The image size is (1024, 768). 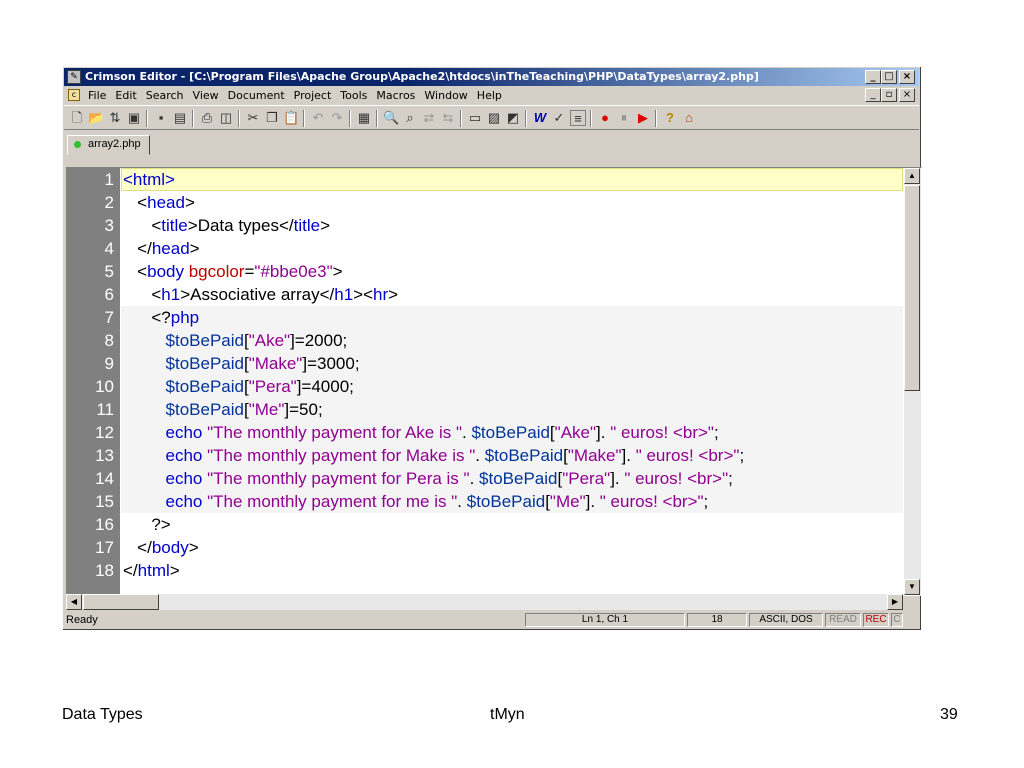 What do you see at coordinates (670, 118) in the screenshot?
I see `help-icon: ?` at bounding box center [670, 118].